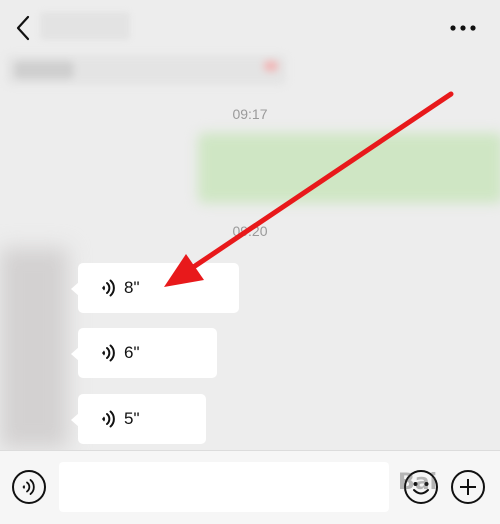  What do you see at coordinates (184, 270) in the screenshot?
I see `arrow-head` at bounding box center [184, 270].